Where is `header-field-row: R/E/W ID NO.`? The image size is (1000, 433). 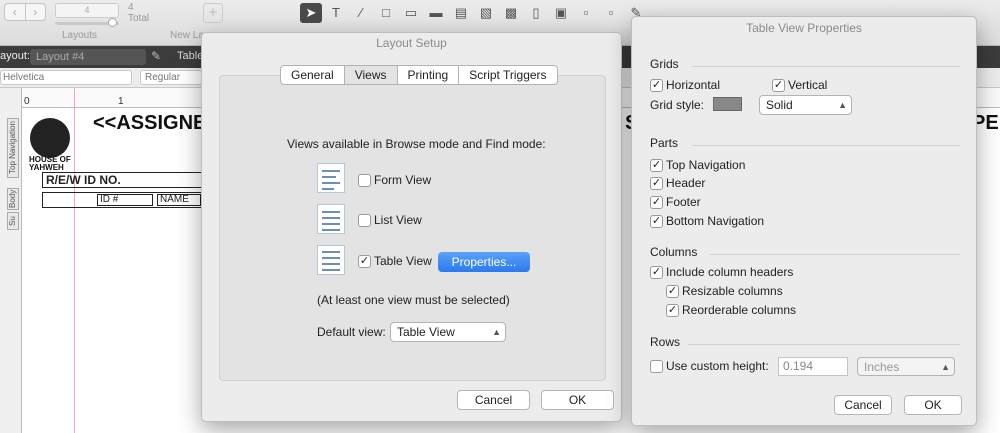
header-field-row: R/E/W ID NO. is located at coordinates (122, 180).